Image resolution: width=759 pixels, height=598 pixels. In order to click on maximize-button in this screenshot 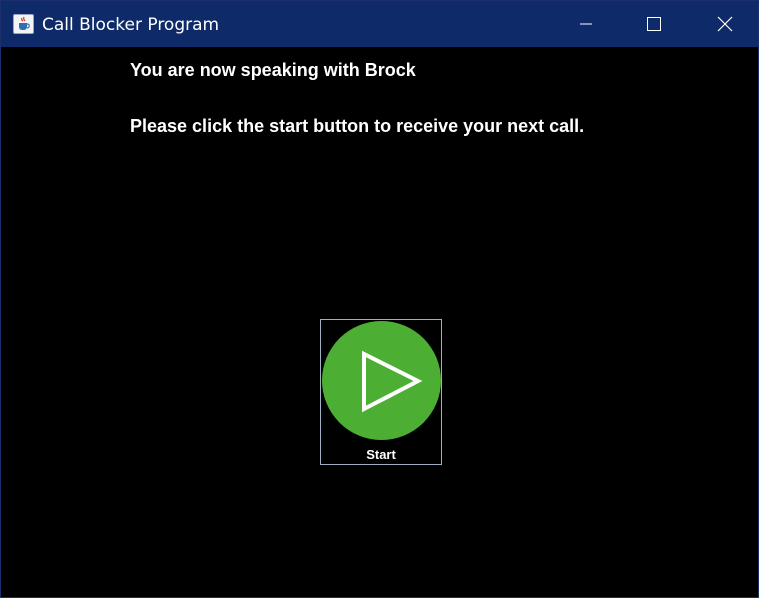, I will do `click(654, 24)`.